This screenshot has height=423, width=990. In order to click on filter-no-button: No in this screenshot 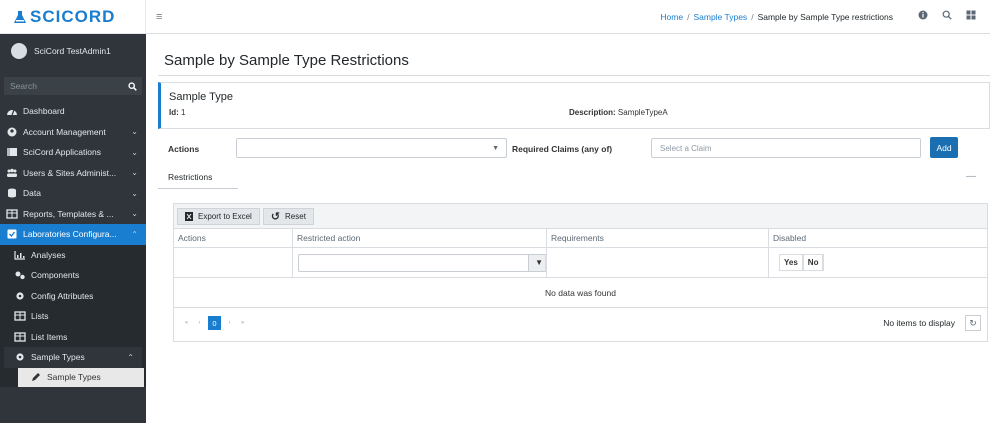, I will do `click(813, 262)`.